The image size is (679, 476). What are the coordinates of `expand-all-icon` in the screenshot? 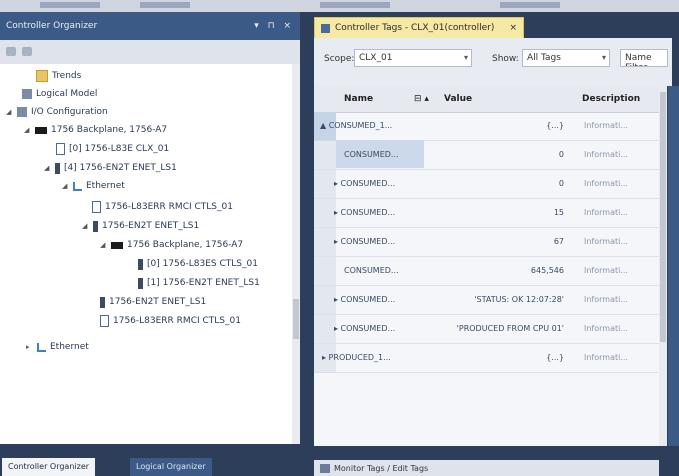 It's located at (27, 51).